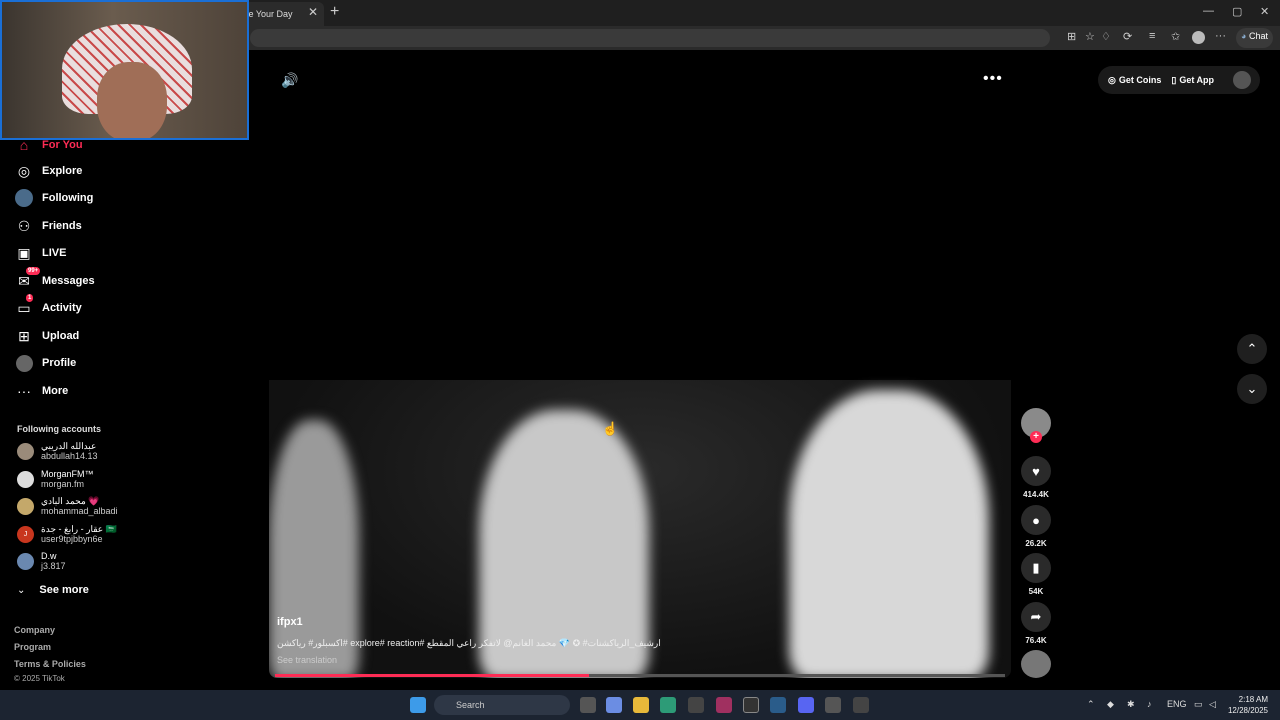  Describe the element at coordinates (25, 561) in the screenshot. I see `avatar` at that location.